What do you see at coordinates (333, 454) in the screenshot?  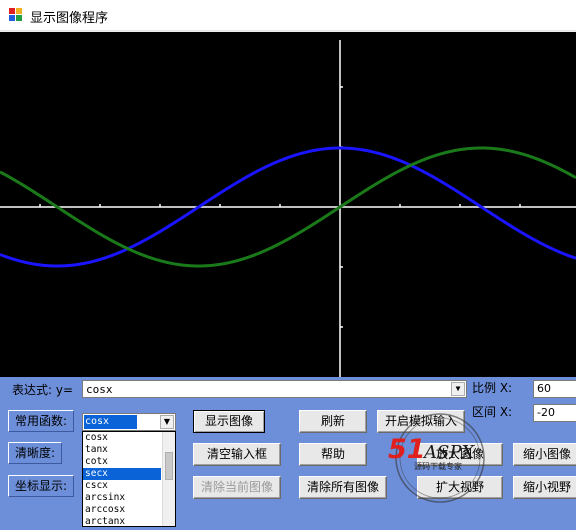 I see `help-button: 帮助` at bounding box center [333, 454].